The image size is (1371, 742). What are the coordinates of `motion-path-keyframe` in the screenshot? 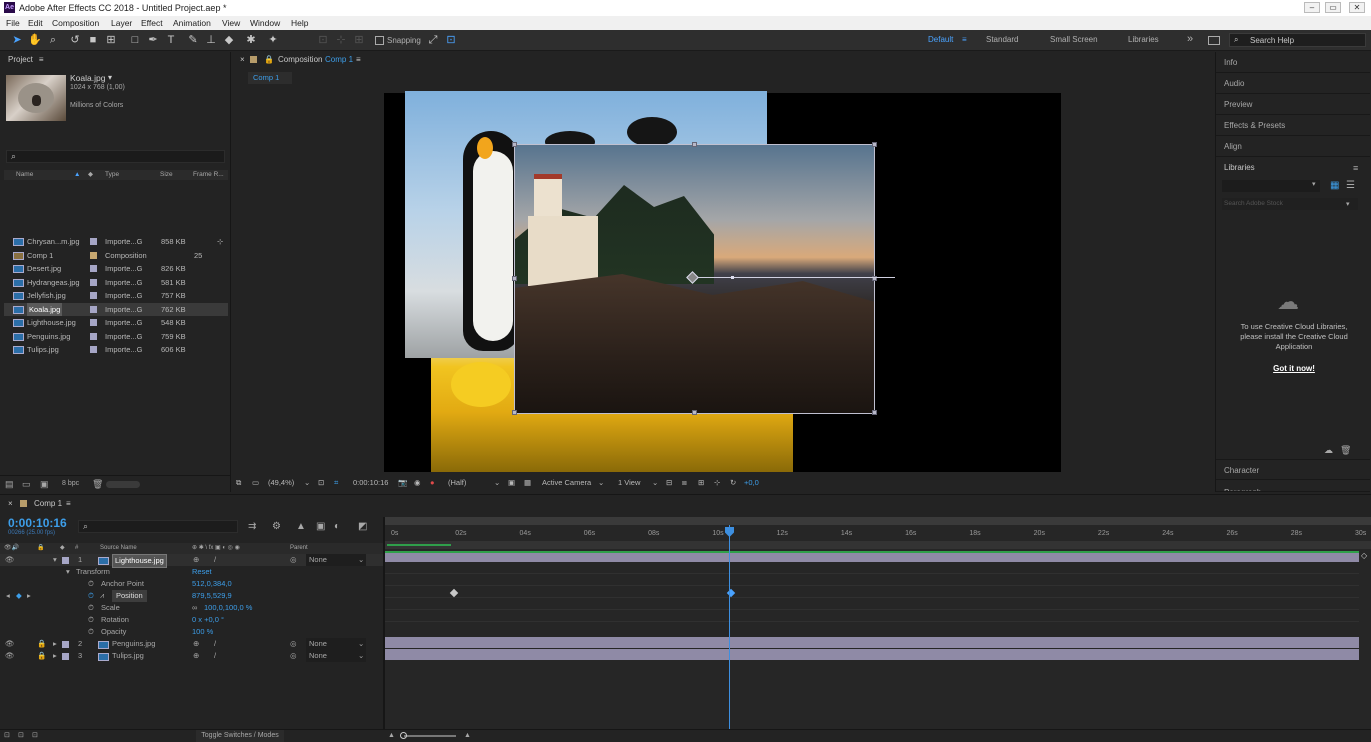 It's located at (732, 277).